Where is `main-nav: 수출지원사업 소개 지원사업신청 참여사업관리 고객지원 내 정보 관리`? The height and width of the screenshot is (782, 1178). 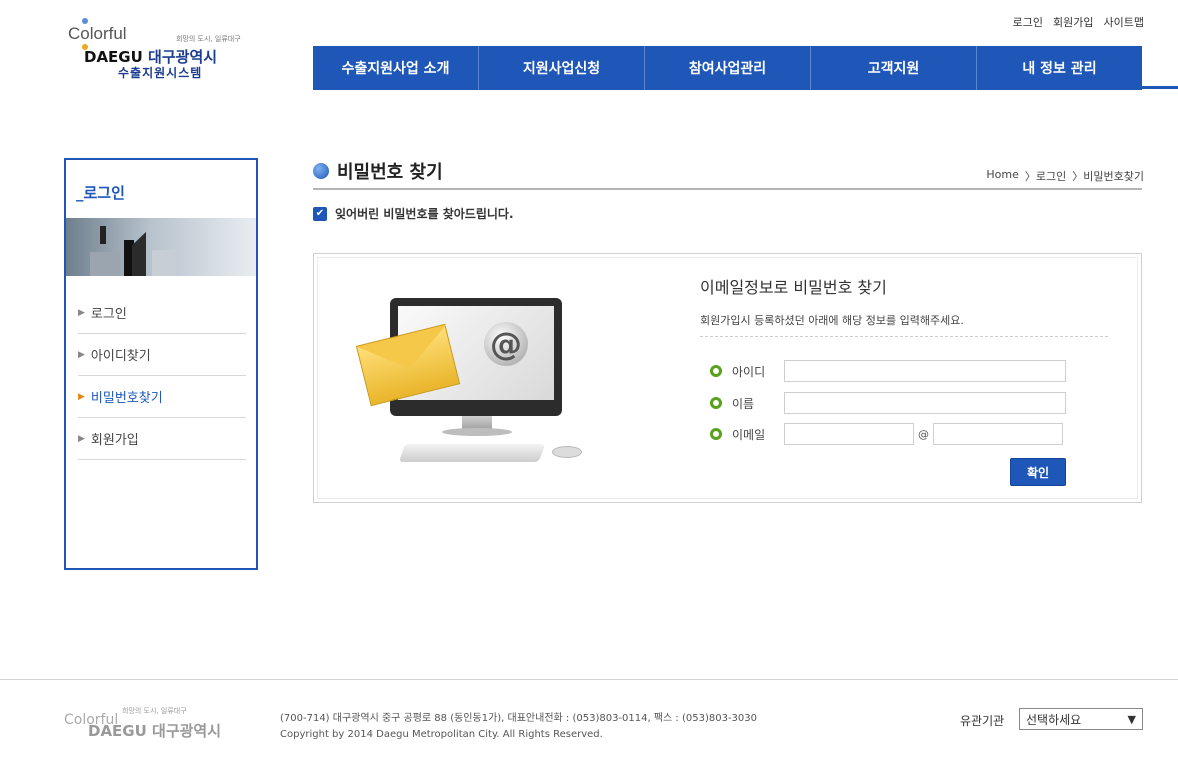 main-nav: 수출지원사업 소개 지원사업신청 참여사업관리 고객지원 내 정보 관리 is located at coordinates (727, 68).